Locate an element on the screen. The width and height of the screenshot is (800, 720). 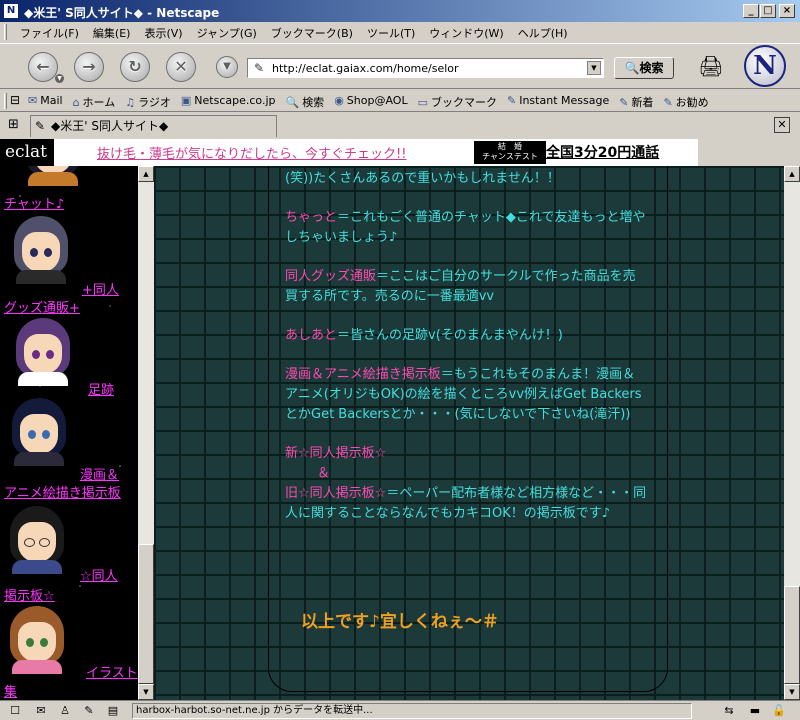
menu-file: ファイル(F) is located at coordinates (49, 33).